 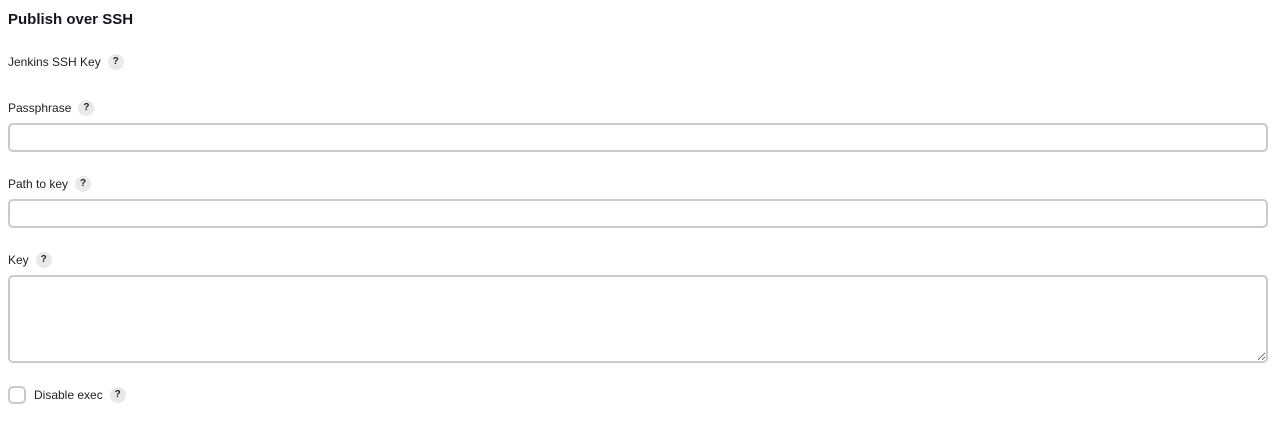 What do you see at coordinates (38, 184) in the screenshot?
I see `path-to-key-label: Path to key` at bounding box center [38, 184].